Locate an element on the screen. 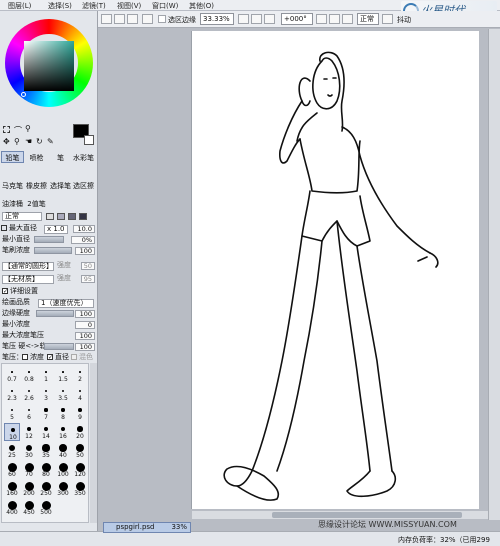  brush-size-cell: 9 is located at coordinates (80, 413).